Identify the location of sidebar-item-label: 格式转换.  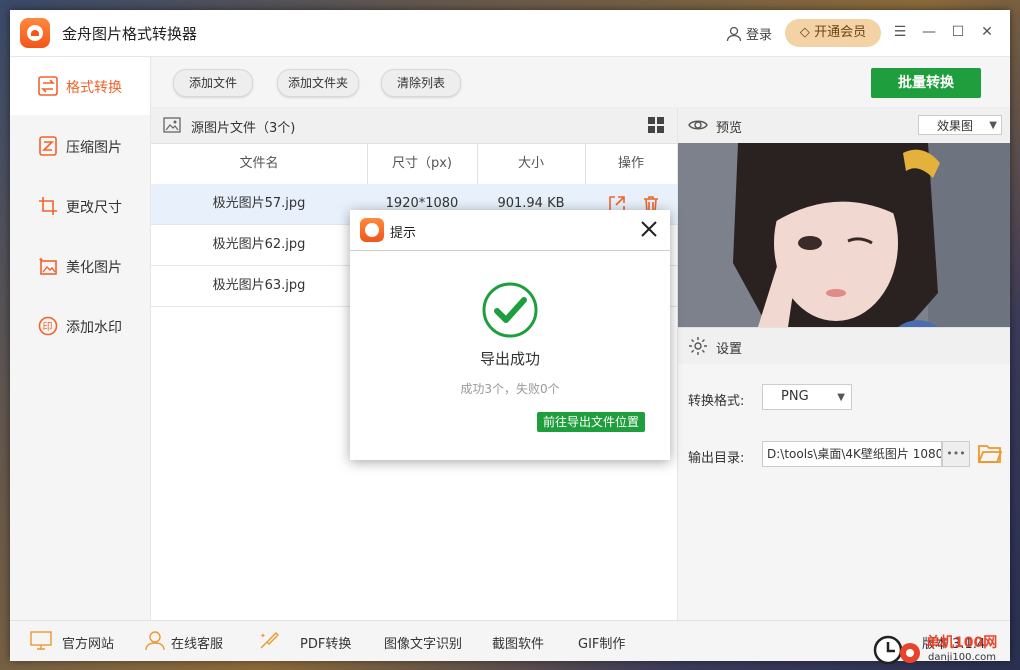
(94, 88).